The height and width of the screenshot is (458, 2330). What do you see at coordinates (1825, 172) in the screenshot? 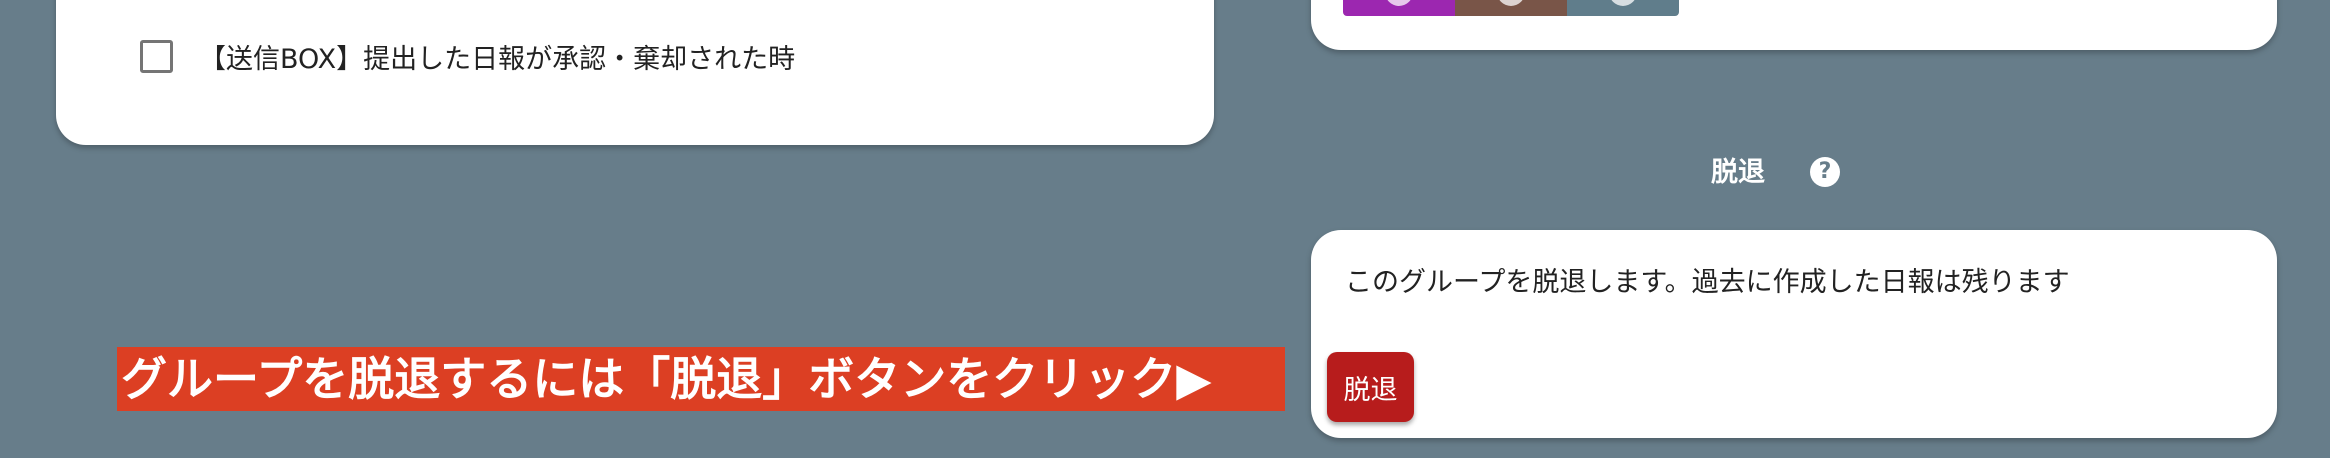
I see `help-icon: ?` at bounding box center [1825, 172].